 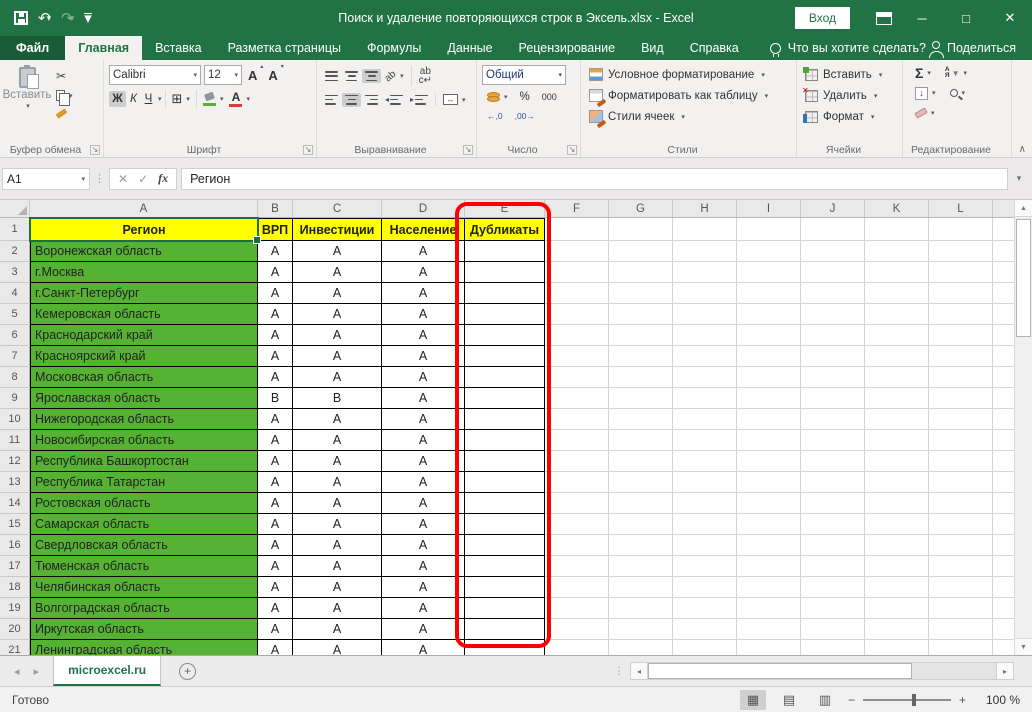 I want to click on increase-decimal-button: ←,0, so click(x=495, y=116).